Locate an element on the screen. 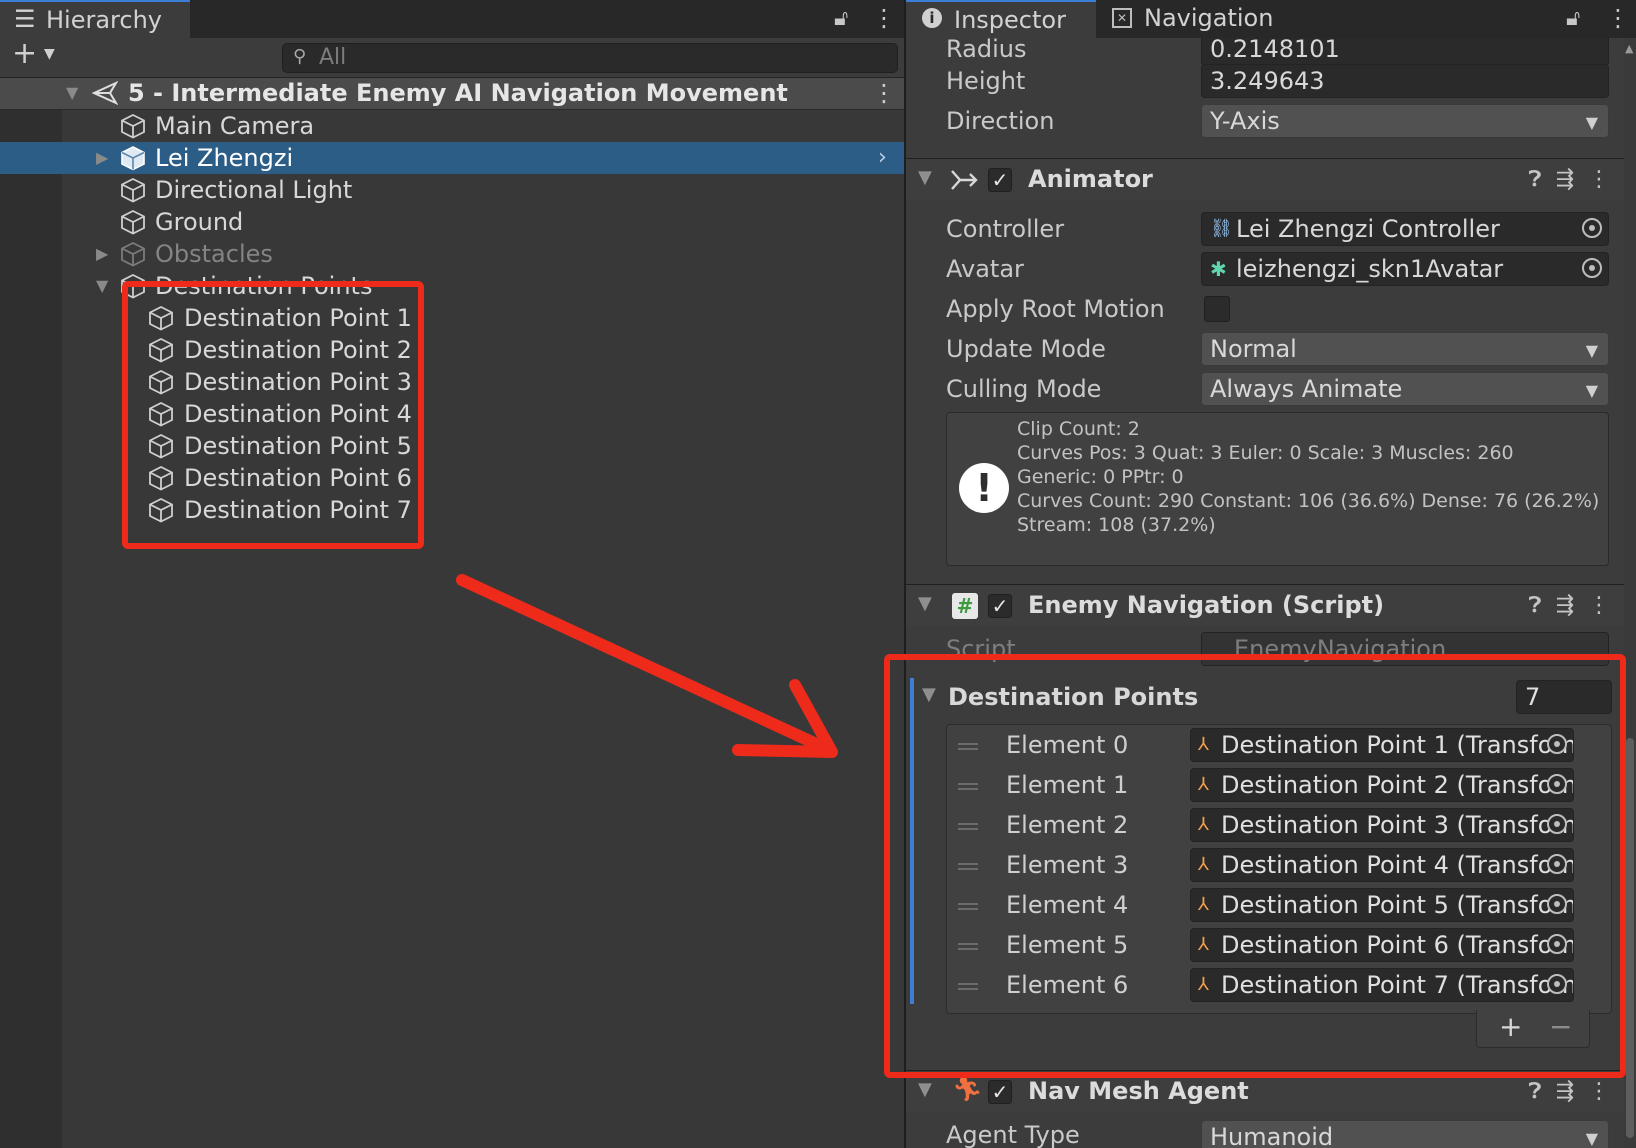 Image resolution: width=1636 pixels, height=1148 pixels. update-mode-label: Update Mode is located at coordinates (1026, 349).